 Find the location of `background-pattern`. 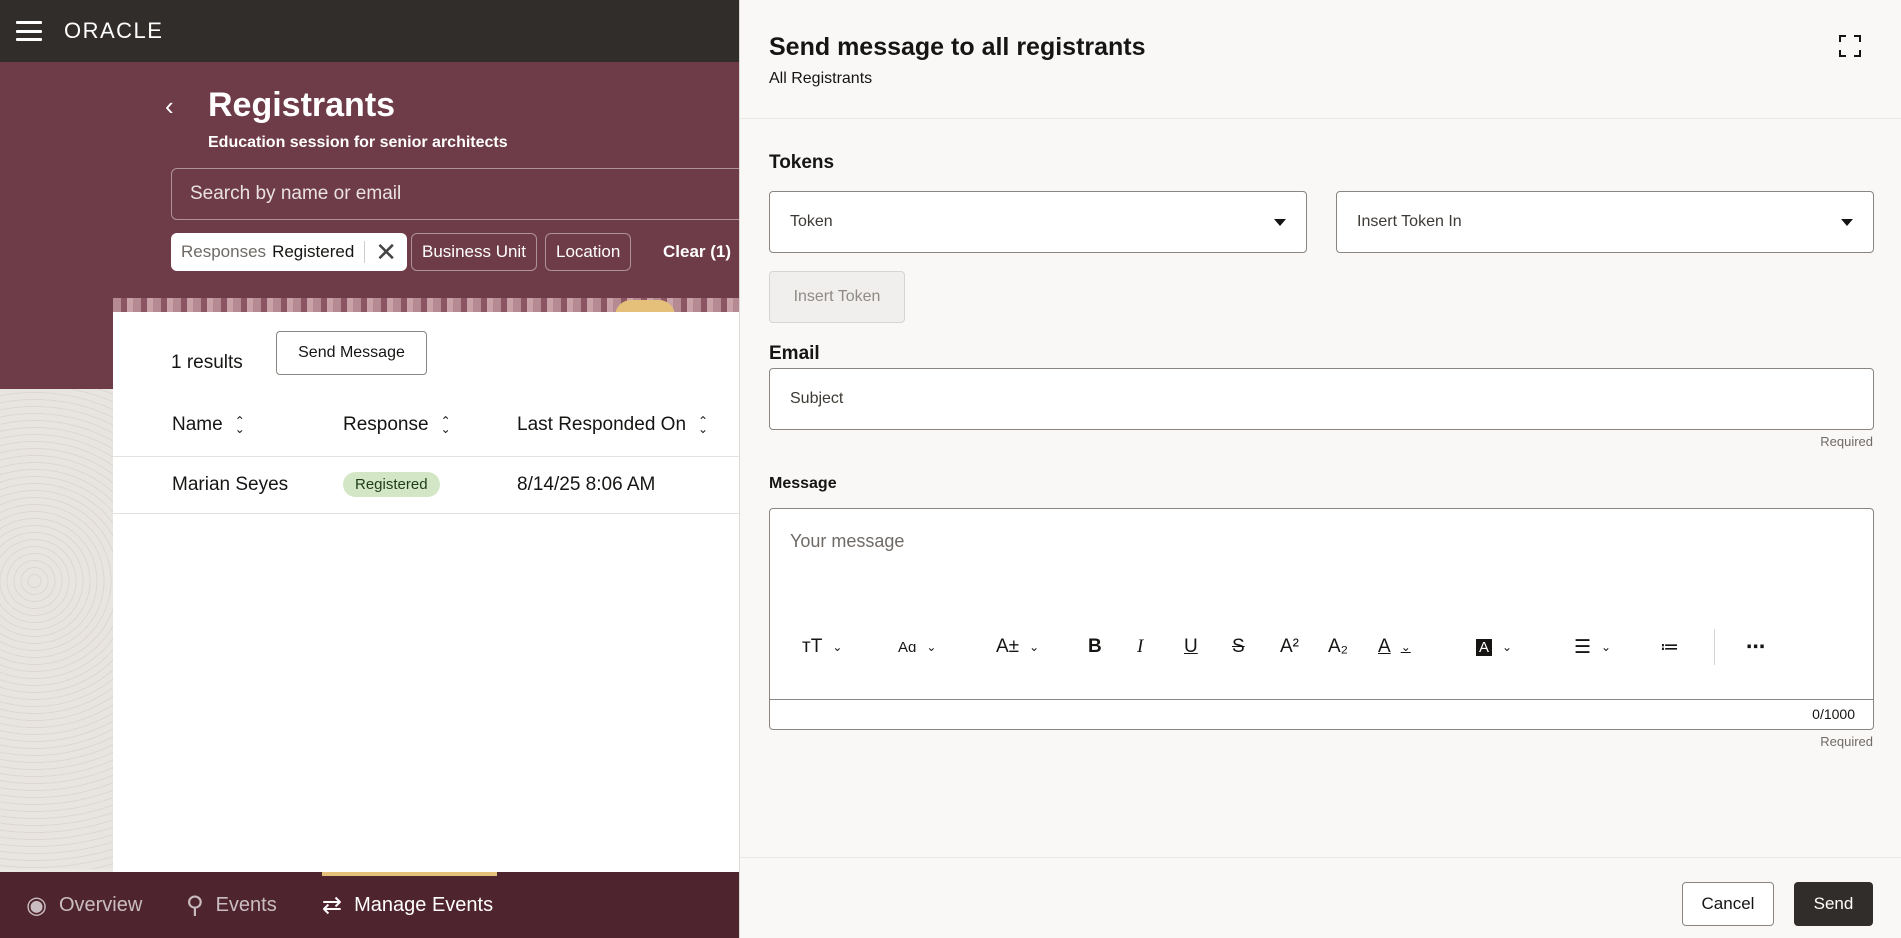

background-pattern is located at coordinates (57, 629).